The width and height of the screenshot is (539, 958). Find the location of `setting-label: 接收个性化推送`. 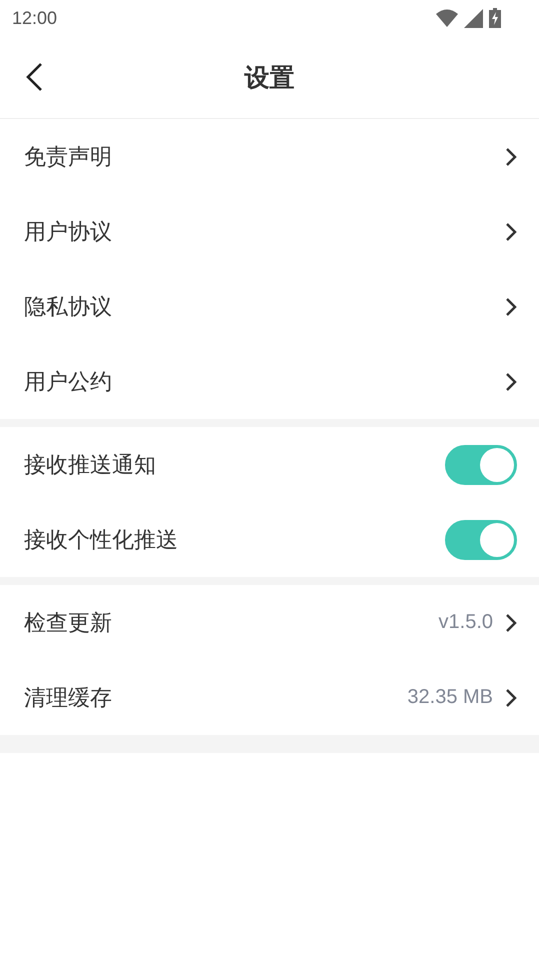

setting-label: 接收个性化推送 is located at coordinates (101, 540).